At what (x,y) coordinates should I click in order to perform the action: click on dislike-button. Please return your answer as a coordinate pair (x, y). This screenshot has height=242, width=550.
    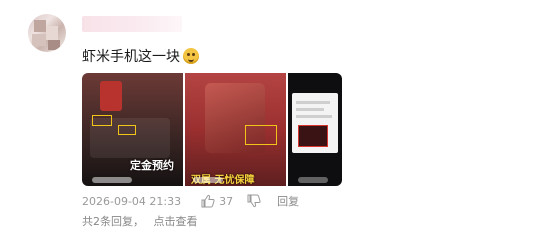
    Looking at the image, I should click on (254, 201).